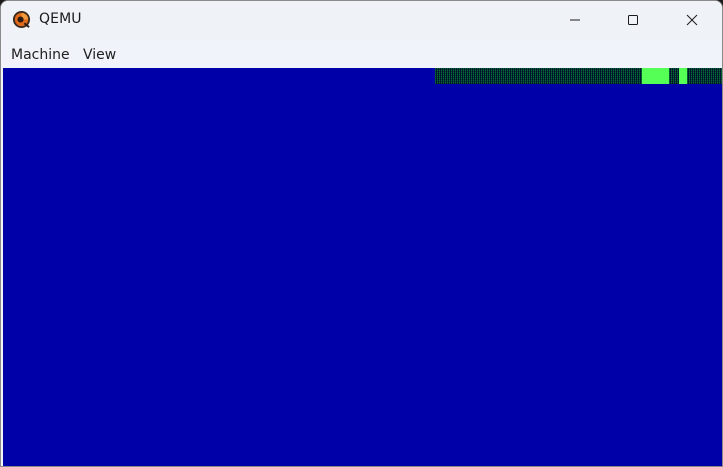 Image resolution: width=723 pixels, height=467 pixels. What do you see at coordinates (60, 19) in the screenshot?
I see `window-title: QEMU` at bounding box center [60, 19].